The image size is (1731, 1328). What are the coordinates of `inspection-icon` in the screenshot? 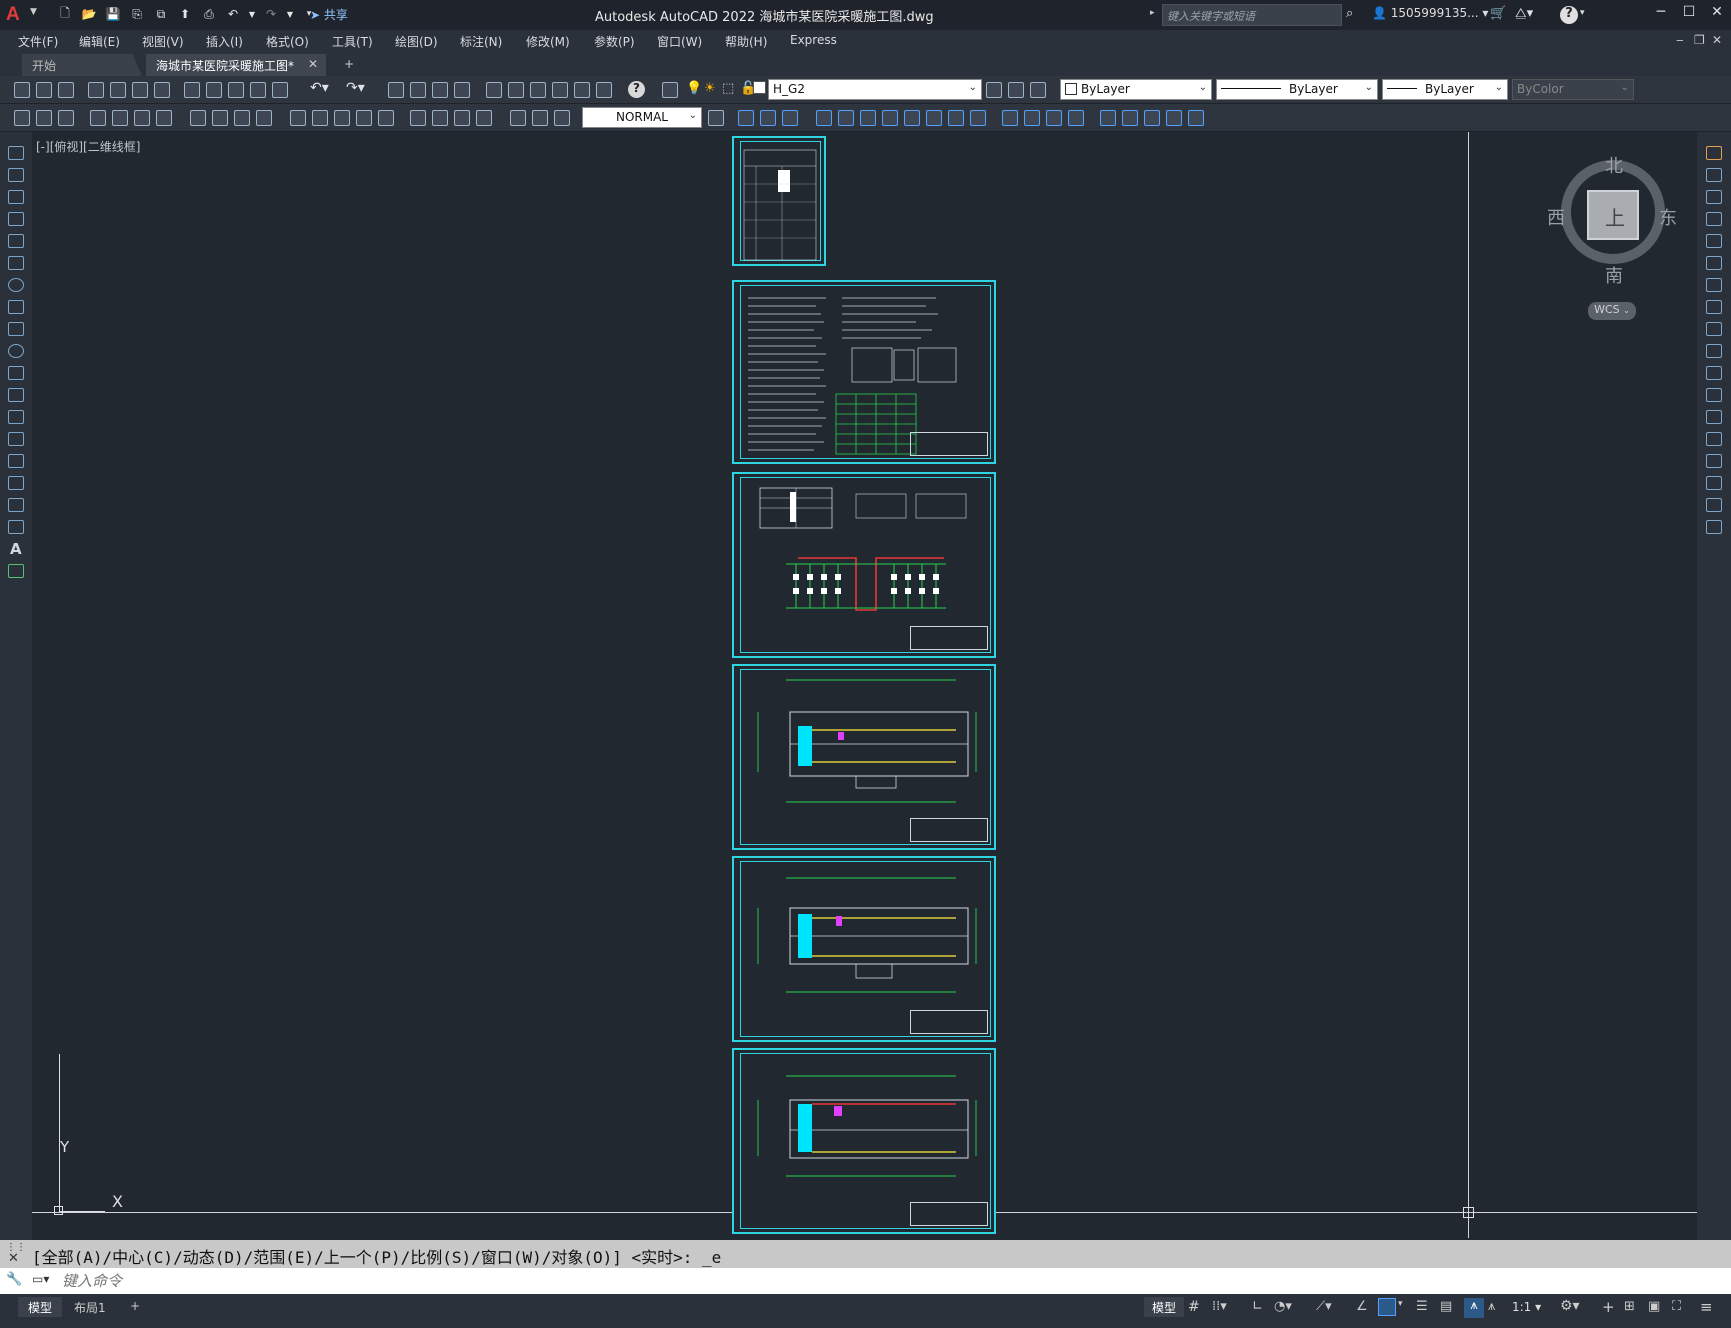 It's located at (386, 118).